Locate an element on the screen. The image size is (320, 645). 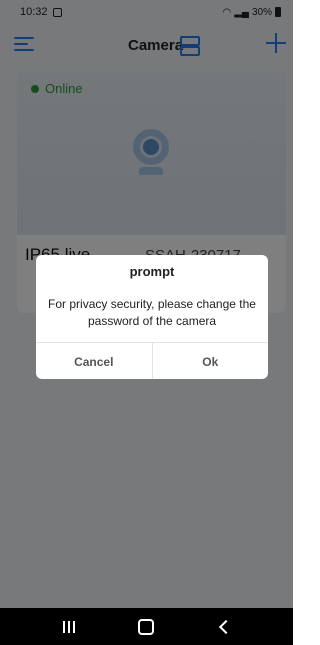
home-icon is located at coordinates (146, 626).